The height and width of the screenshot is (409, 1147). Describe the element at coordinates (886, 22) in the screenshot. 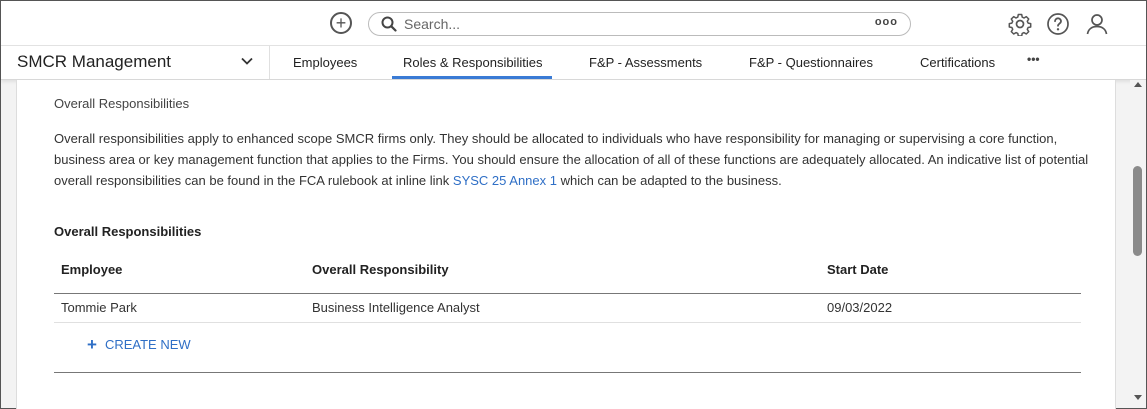

I see `search-options-button: ooo` at that location.